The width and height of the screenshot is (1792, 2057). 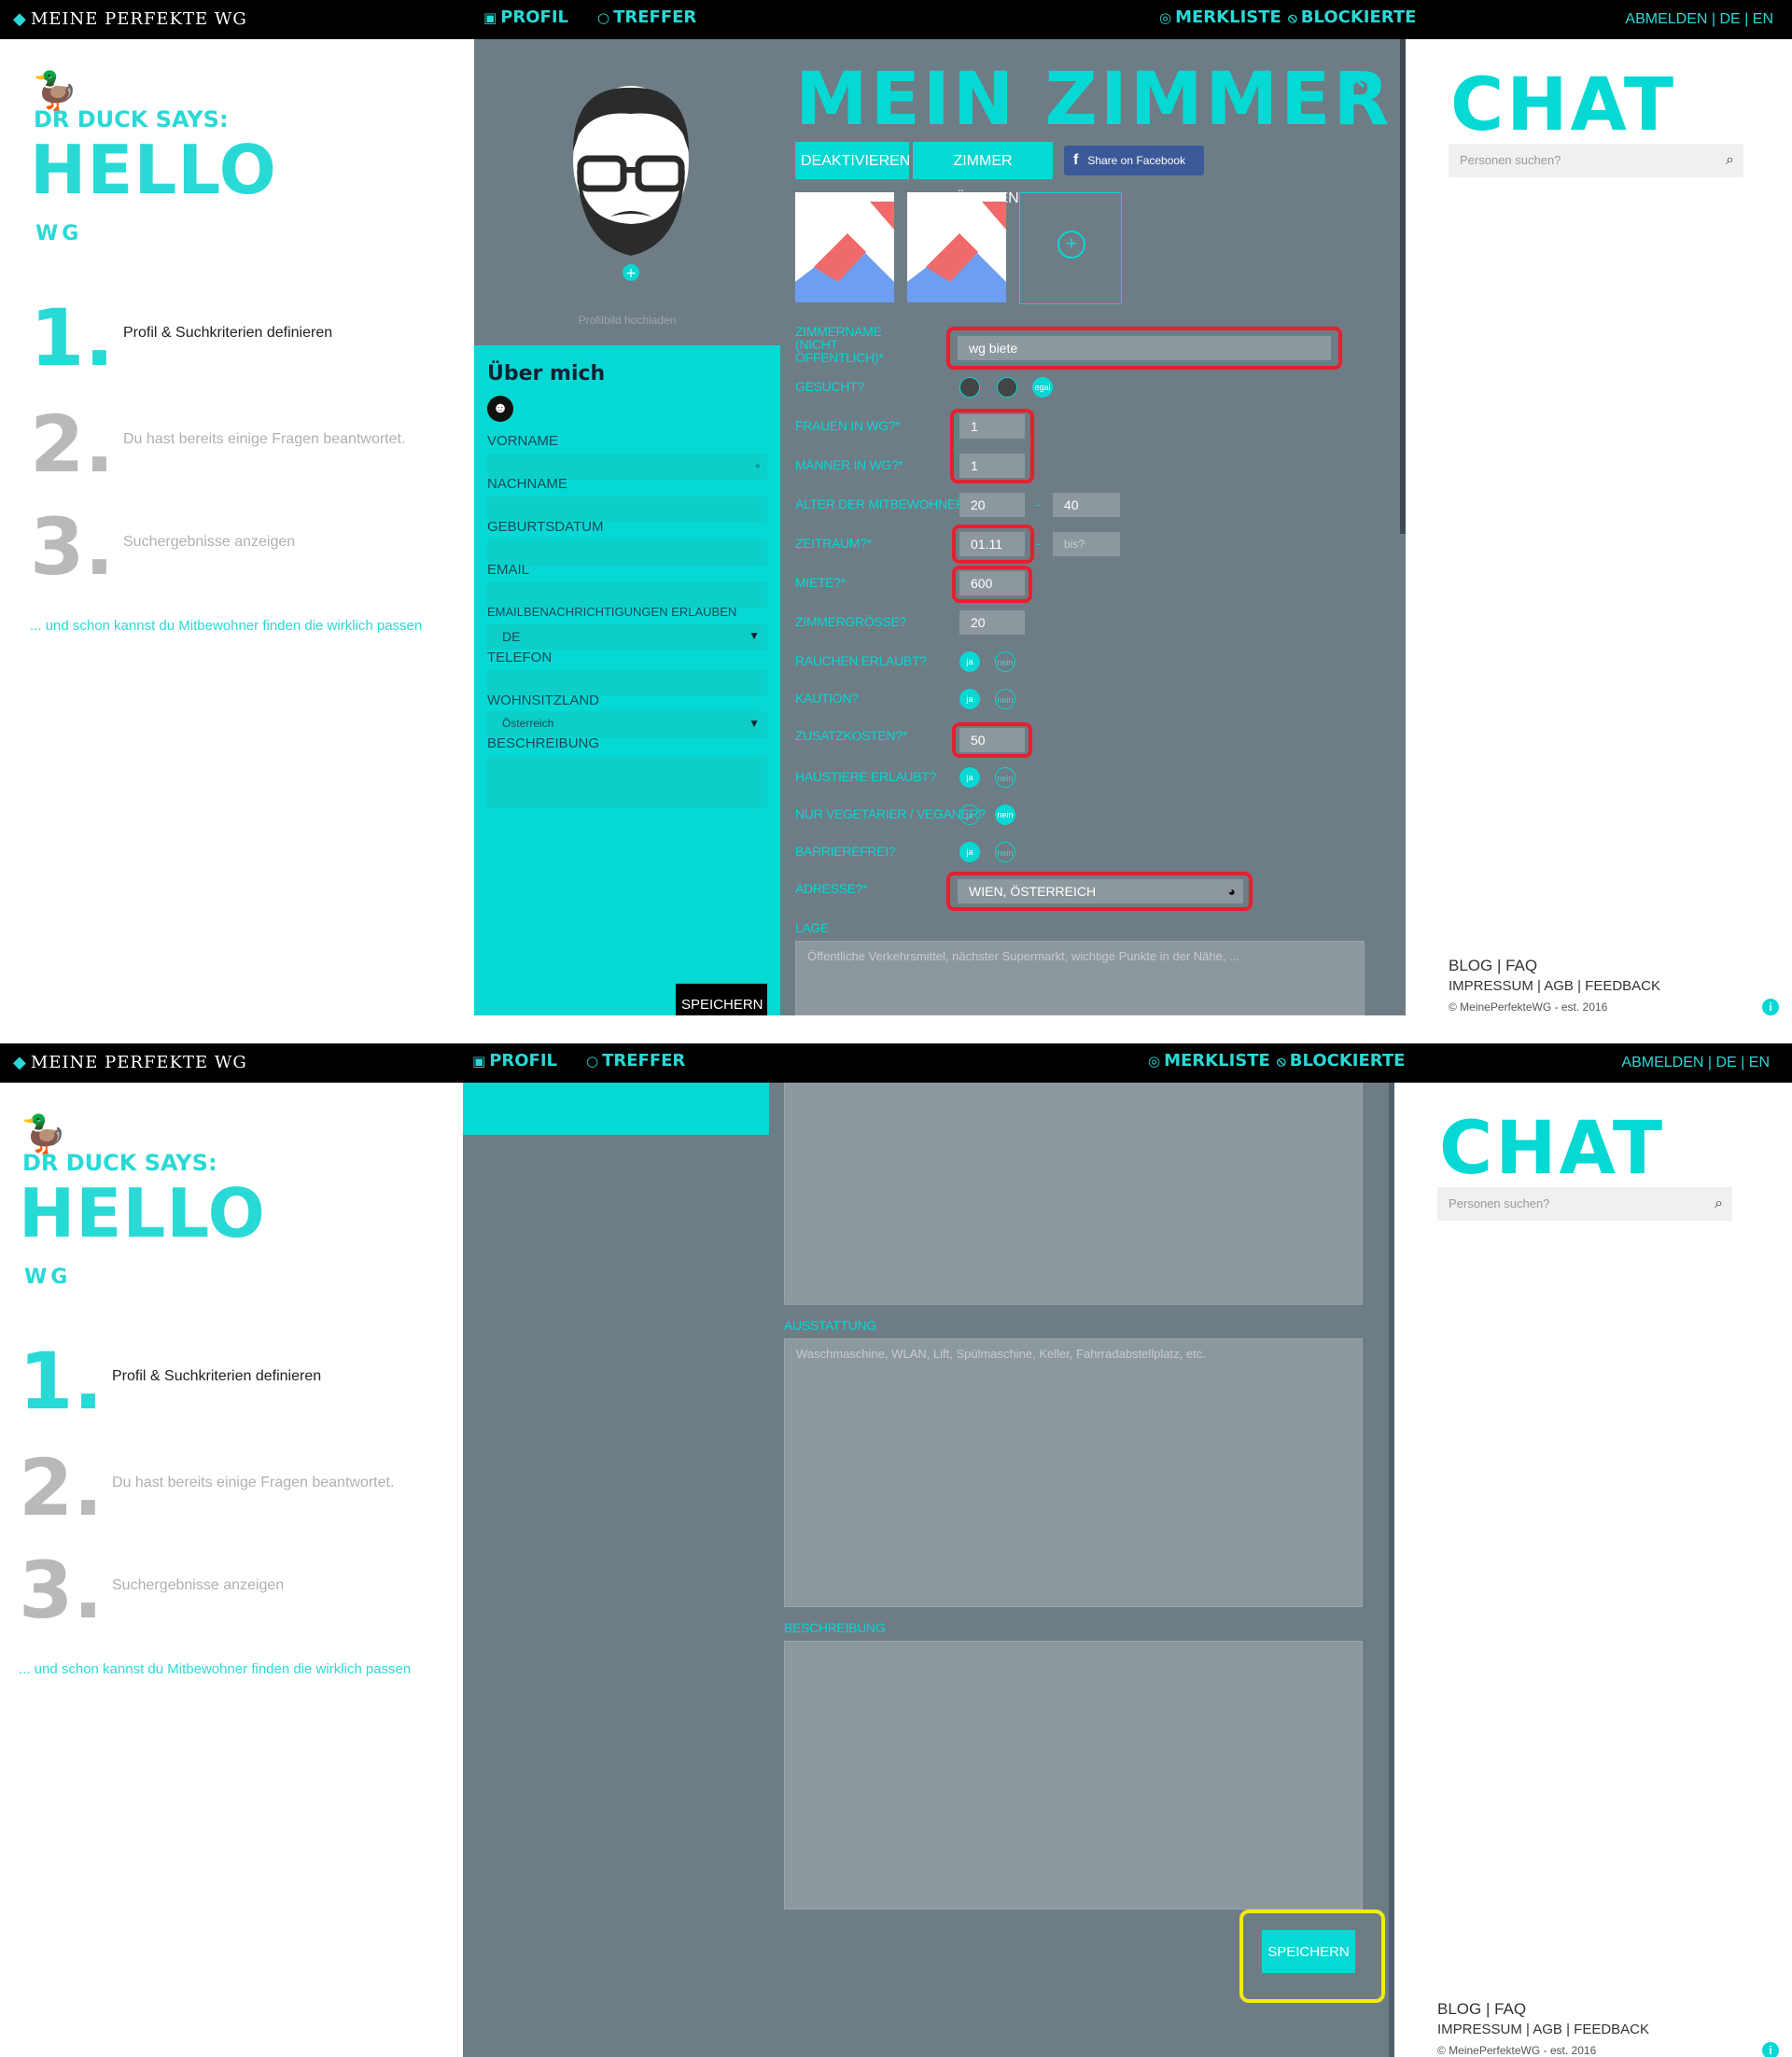 I want to click on facebook-share-button: f Share on Facebook, so click(x=1134, y=160).